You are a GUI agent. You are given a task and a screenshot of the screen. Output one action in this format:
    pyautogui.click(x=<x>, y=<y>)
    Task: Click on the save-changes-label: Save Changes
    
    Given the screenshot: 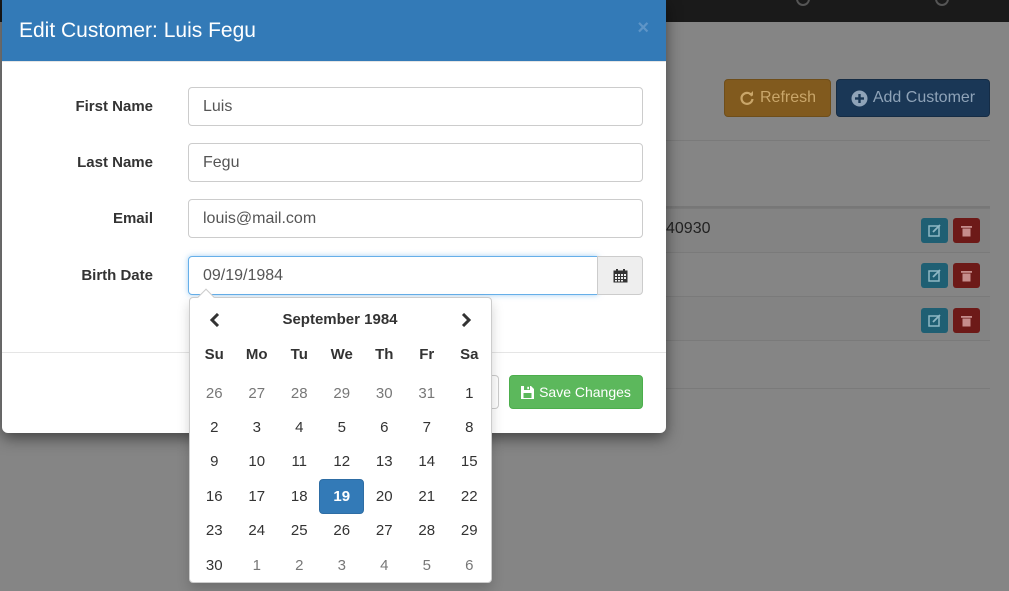 What is the action you would take?
    pyautogui.click(x=585, y=392)
    